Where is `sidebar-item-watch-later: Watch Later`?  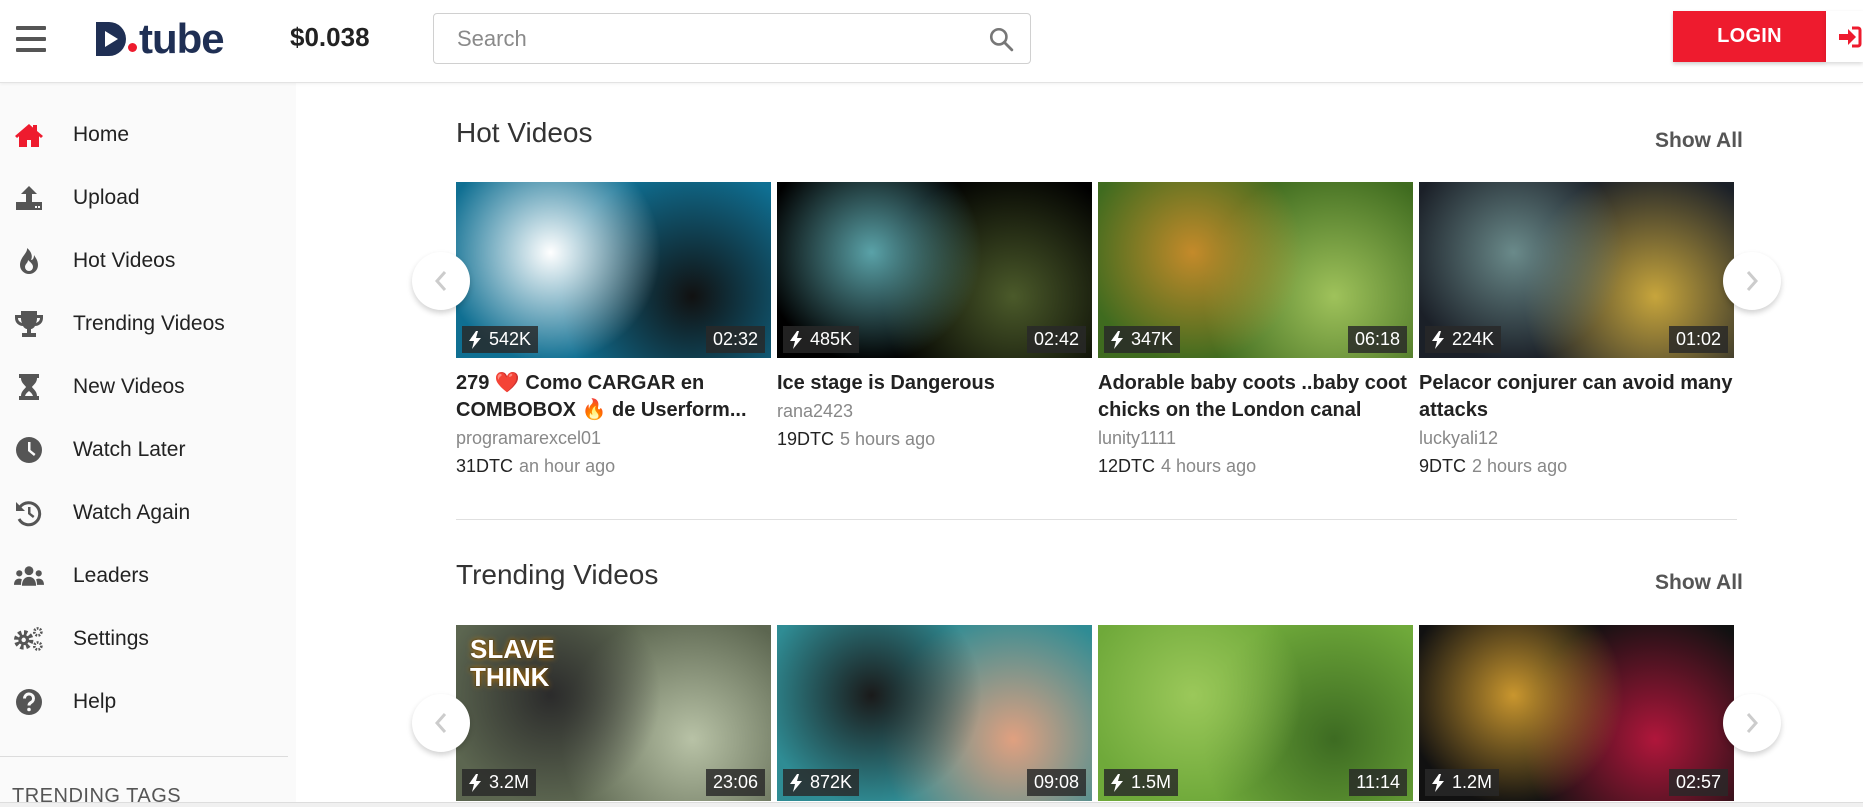 sidebar-item-watch-later: Watch Later is located at coordinates (148, 450).